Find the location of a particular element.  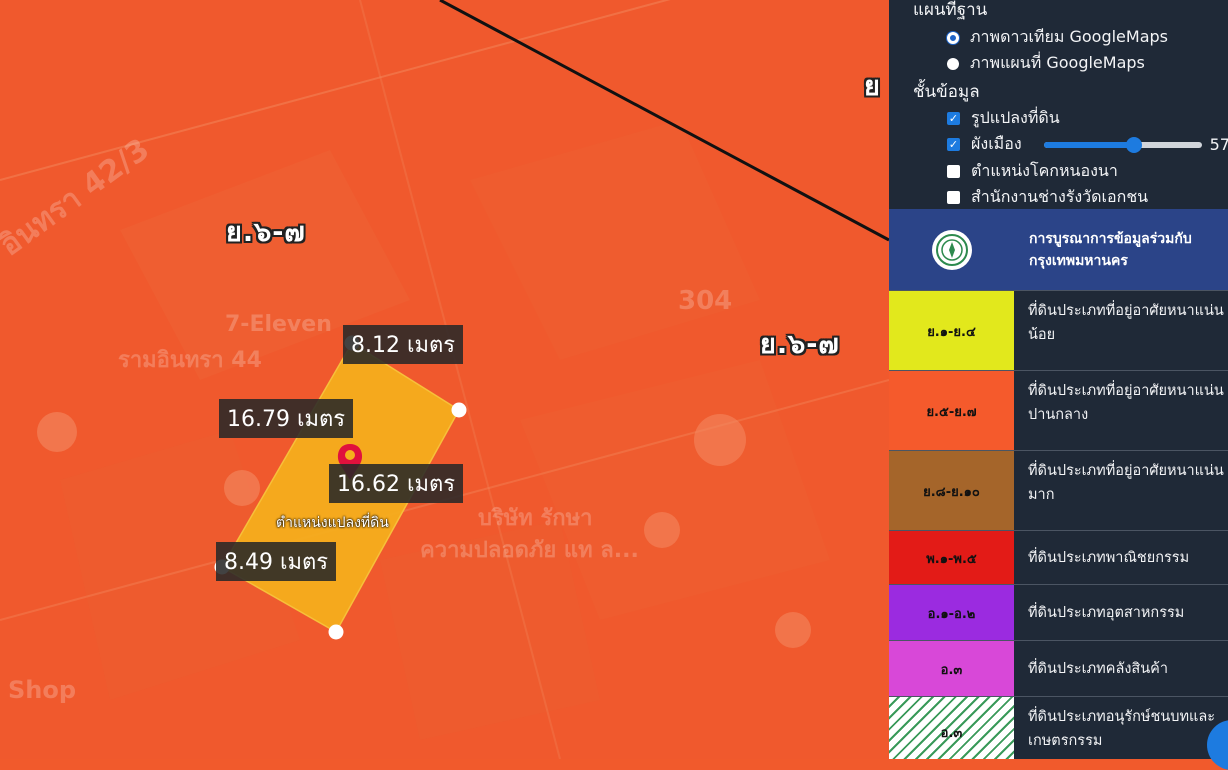

legend-swatch: ย.๘-ย.๑๐ is located at coordinates (951, 491).